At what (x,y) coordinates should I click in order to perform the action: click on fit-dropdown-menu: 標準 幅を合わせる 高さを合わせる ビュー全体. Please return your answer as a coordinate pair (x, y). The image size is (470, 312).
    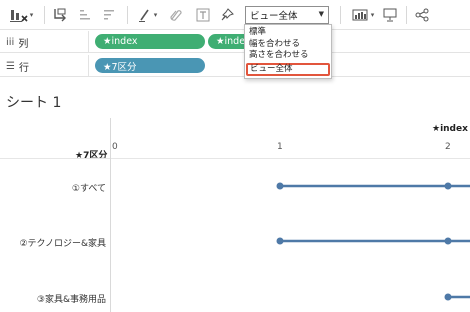
    Looking at the image, I should click on (288, 51).